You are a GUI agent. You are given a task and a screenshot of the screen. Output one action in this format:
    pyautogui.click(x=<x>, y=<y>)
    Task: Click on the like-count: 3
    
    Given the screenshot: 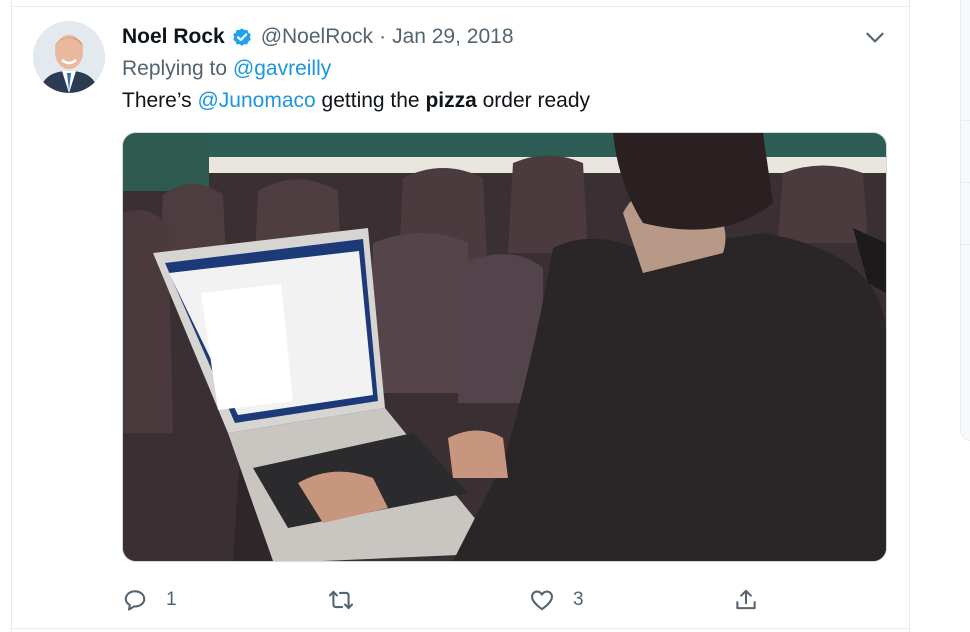 What is the action you would take?
    pyautogui.click(x=578, y=599)
    